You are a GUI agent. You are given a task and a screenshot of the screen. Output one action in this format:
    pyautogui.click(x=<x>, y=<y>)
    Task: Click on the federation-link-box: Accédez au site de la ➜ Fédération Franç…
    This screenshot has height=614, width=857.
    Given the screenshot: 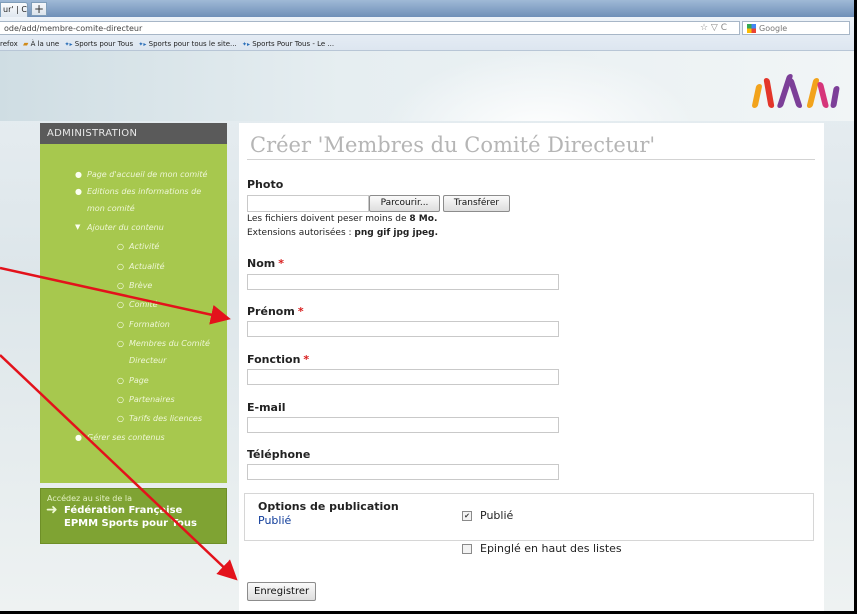 What is the action you would take?
    pyautogui.click(x=133, y=516)
    